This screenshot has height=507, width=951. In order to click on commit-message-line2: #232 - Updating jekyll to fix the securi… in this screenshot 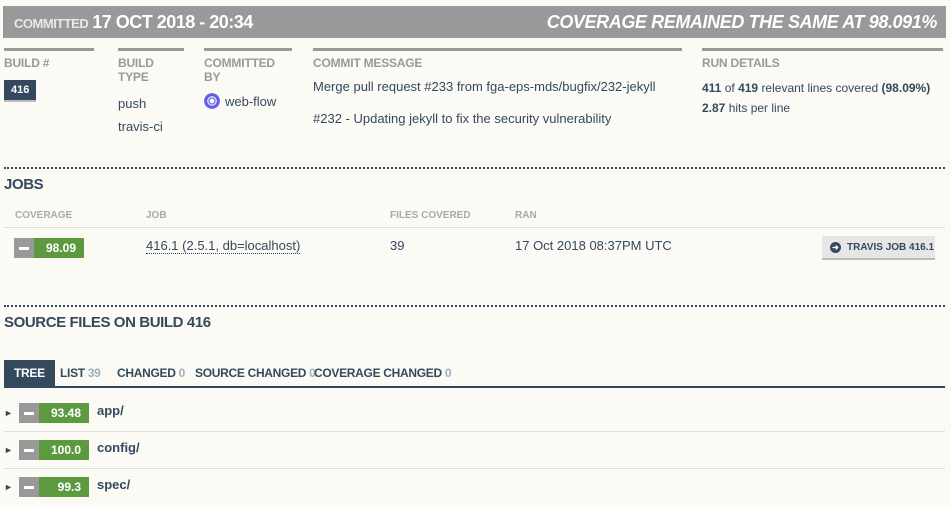, I will do `click(462, 118)`.